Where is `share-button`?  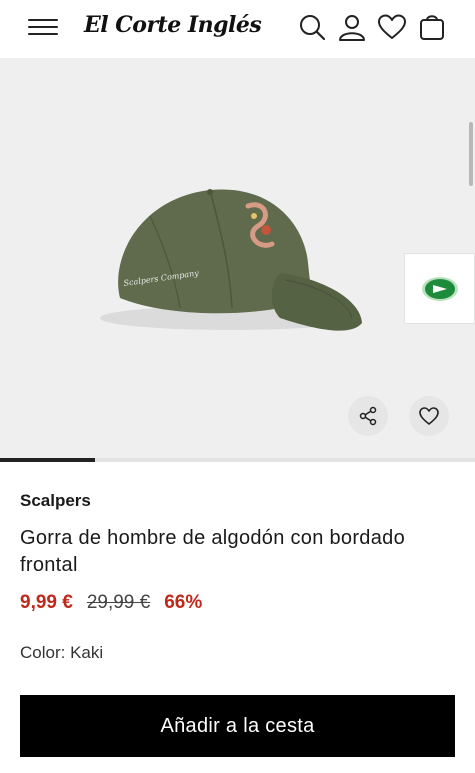
share-button is located at coordinates (368, 416).